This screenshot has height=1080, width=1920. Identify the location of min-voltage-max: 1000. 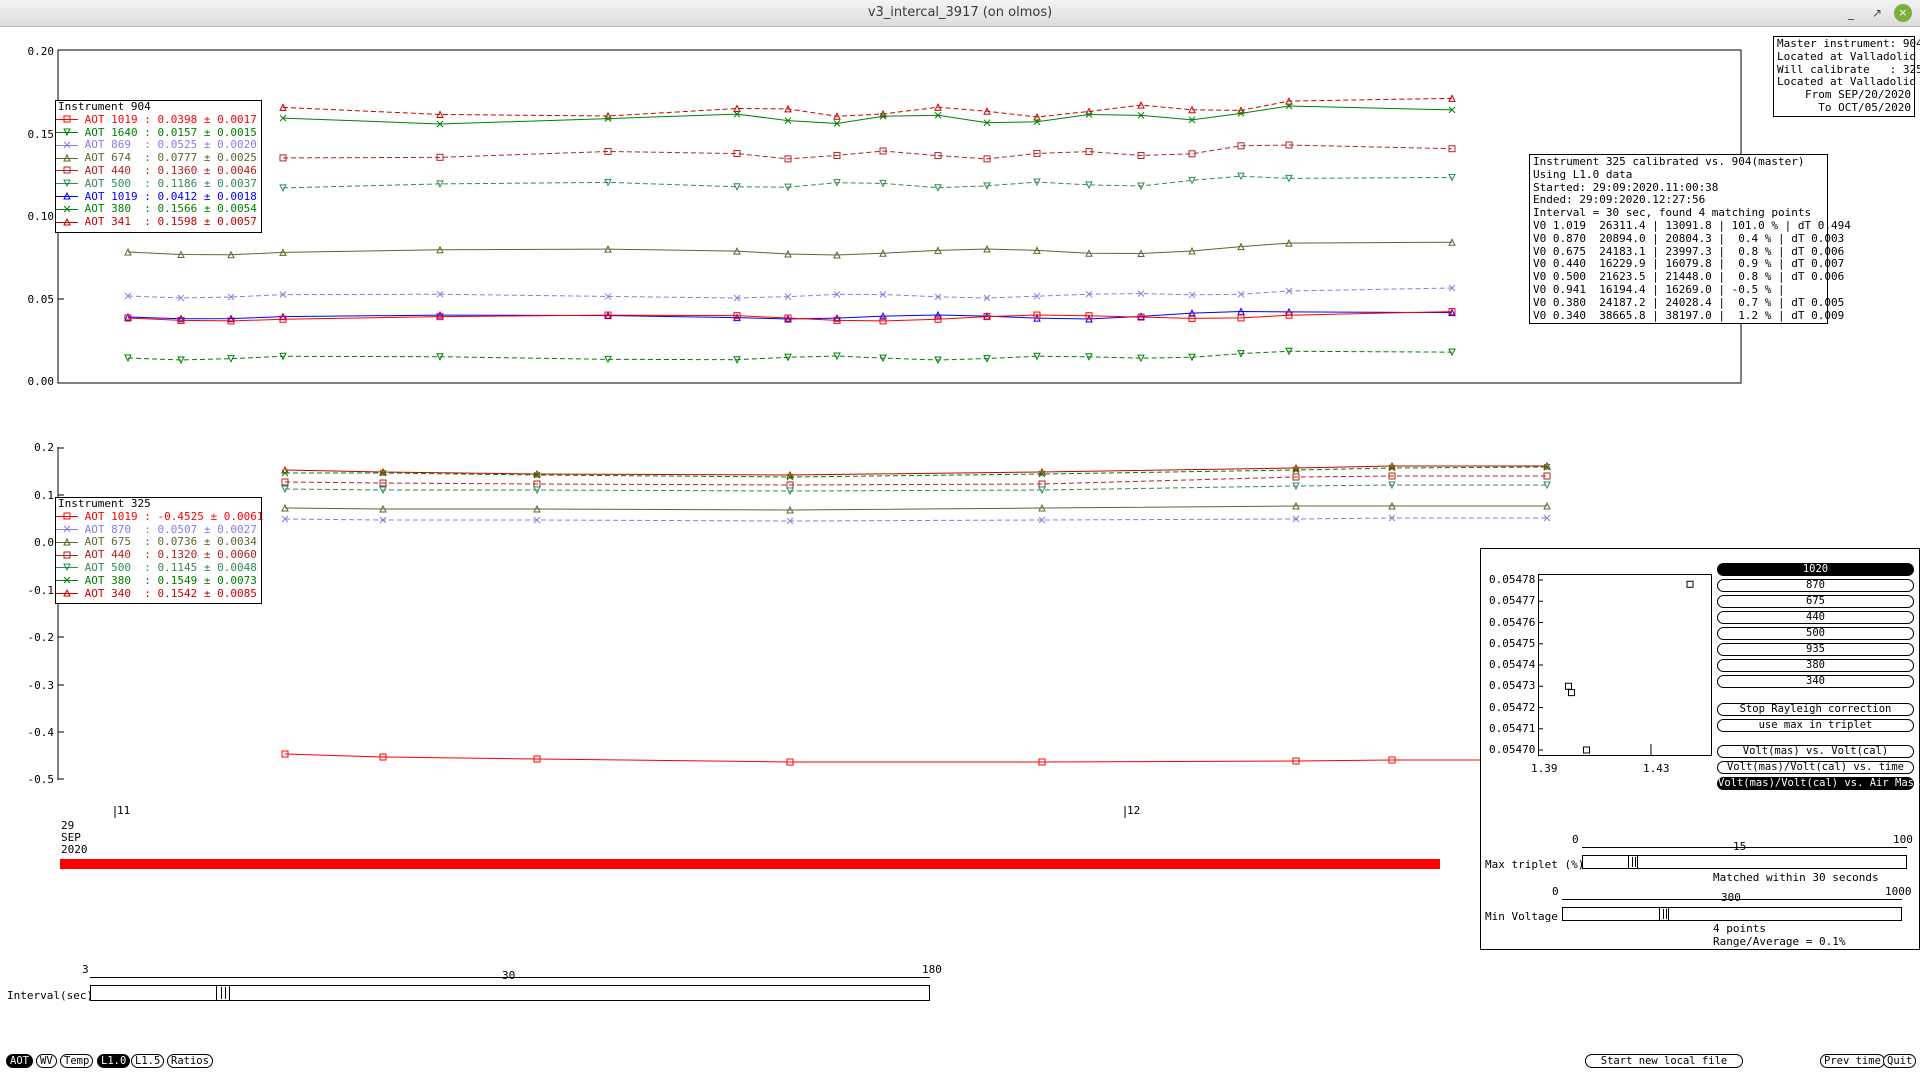
(1898, 891).